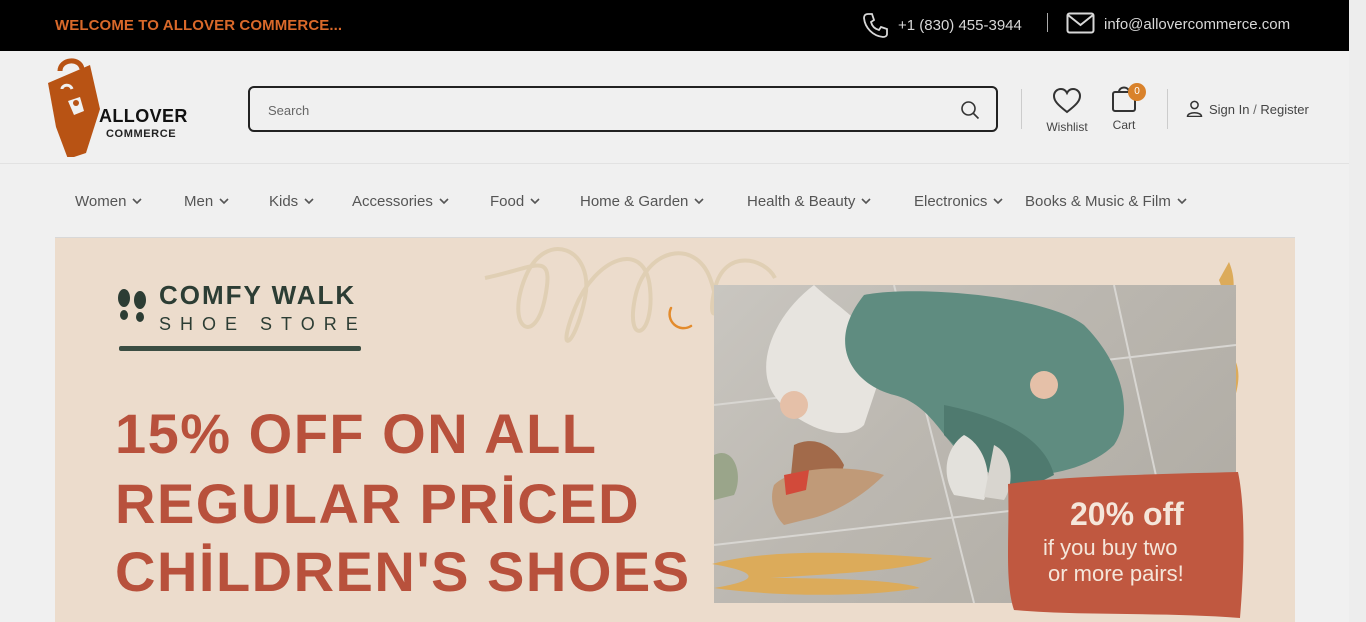 This screenshot has width=1366, height=622. I want to click on nav-item-label: Electronics, so click(951, 201).